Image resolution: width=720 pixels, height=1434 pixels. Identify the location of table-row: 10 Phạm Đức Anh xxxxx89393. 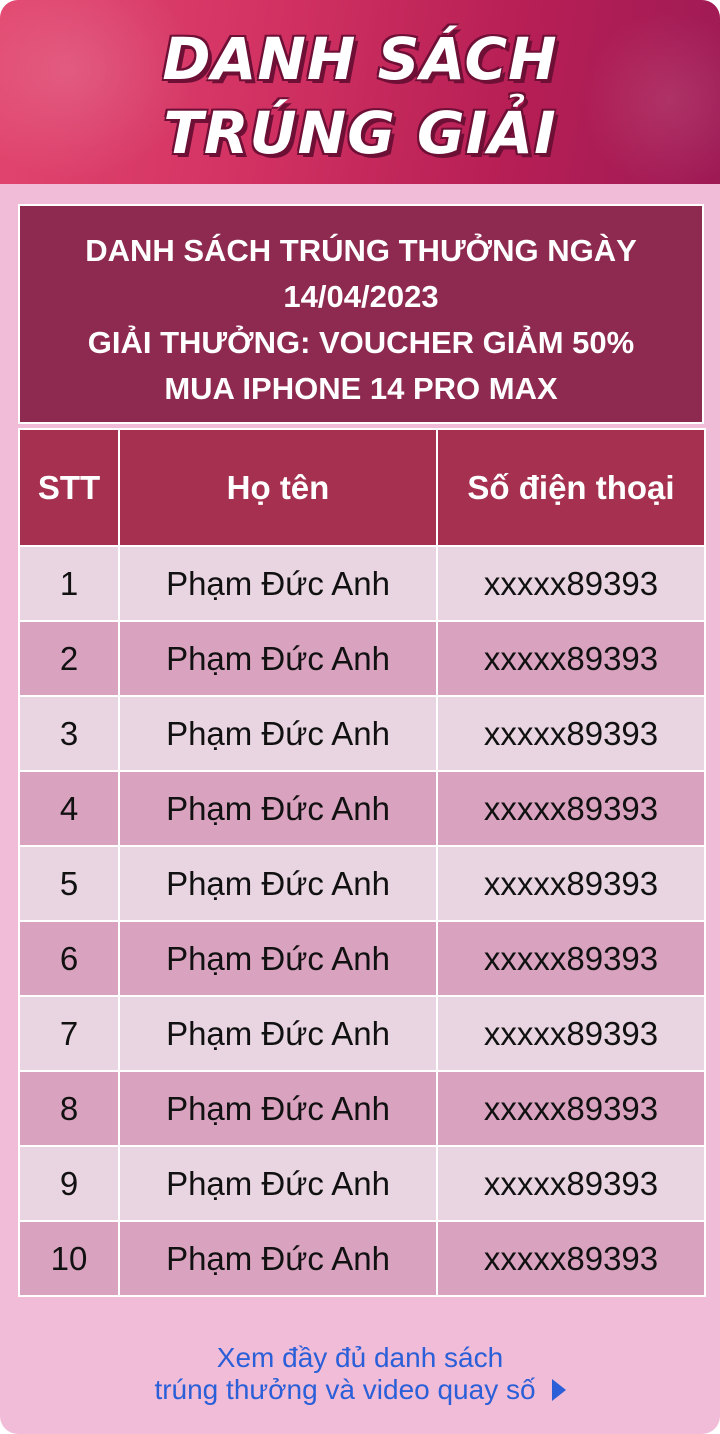
(362, 1258).